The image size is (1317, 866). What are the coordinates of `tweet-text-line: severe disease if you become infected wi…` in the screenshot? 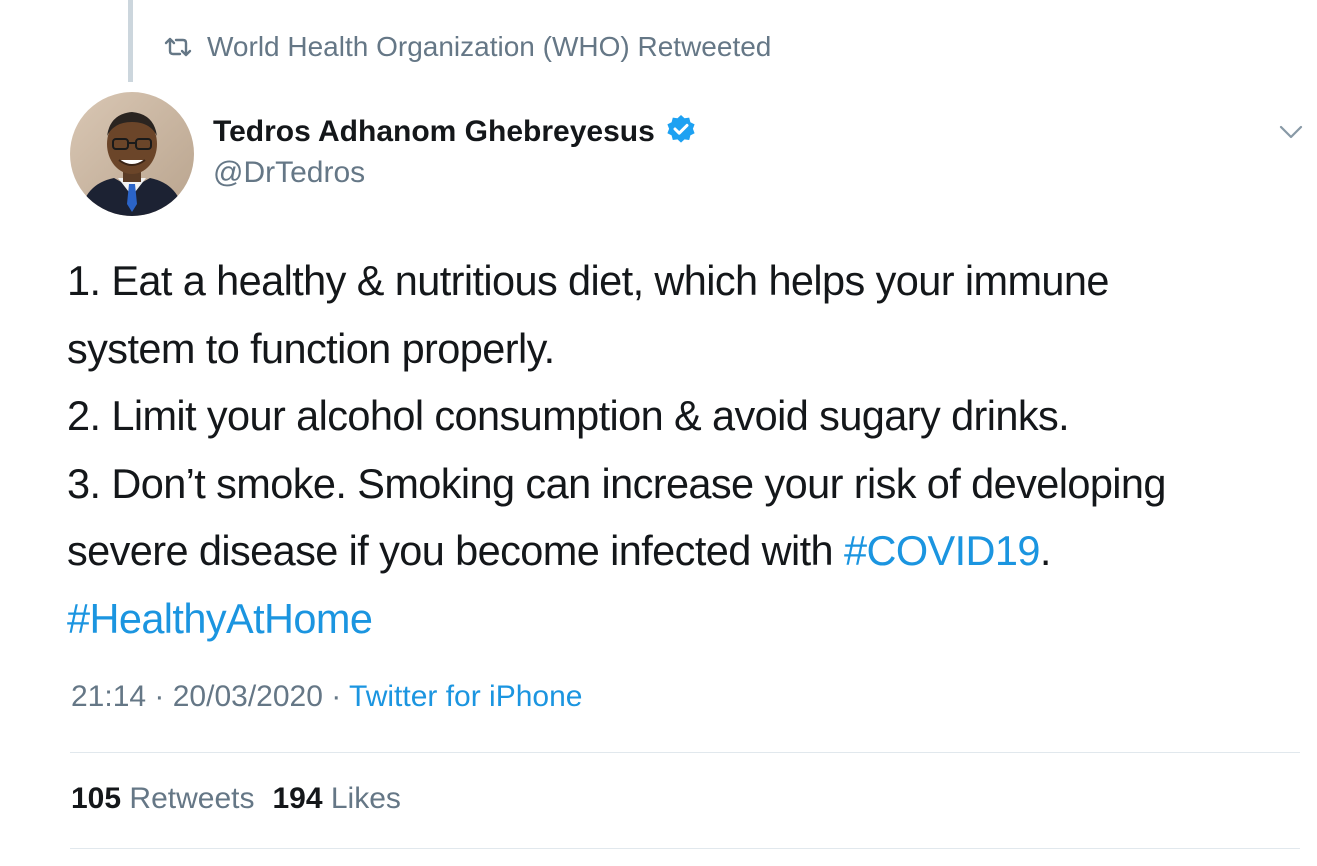 It's located at (677, 551).